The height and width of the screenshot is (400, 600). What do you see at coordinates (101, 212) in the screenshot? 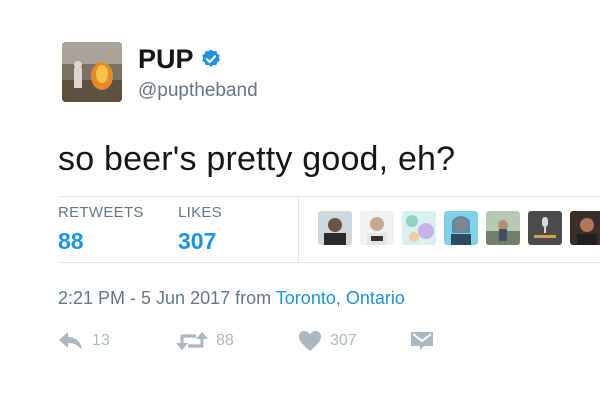
I see `retweets-label: RETWEETS` at bounding box center [101, 212].